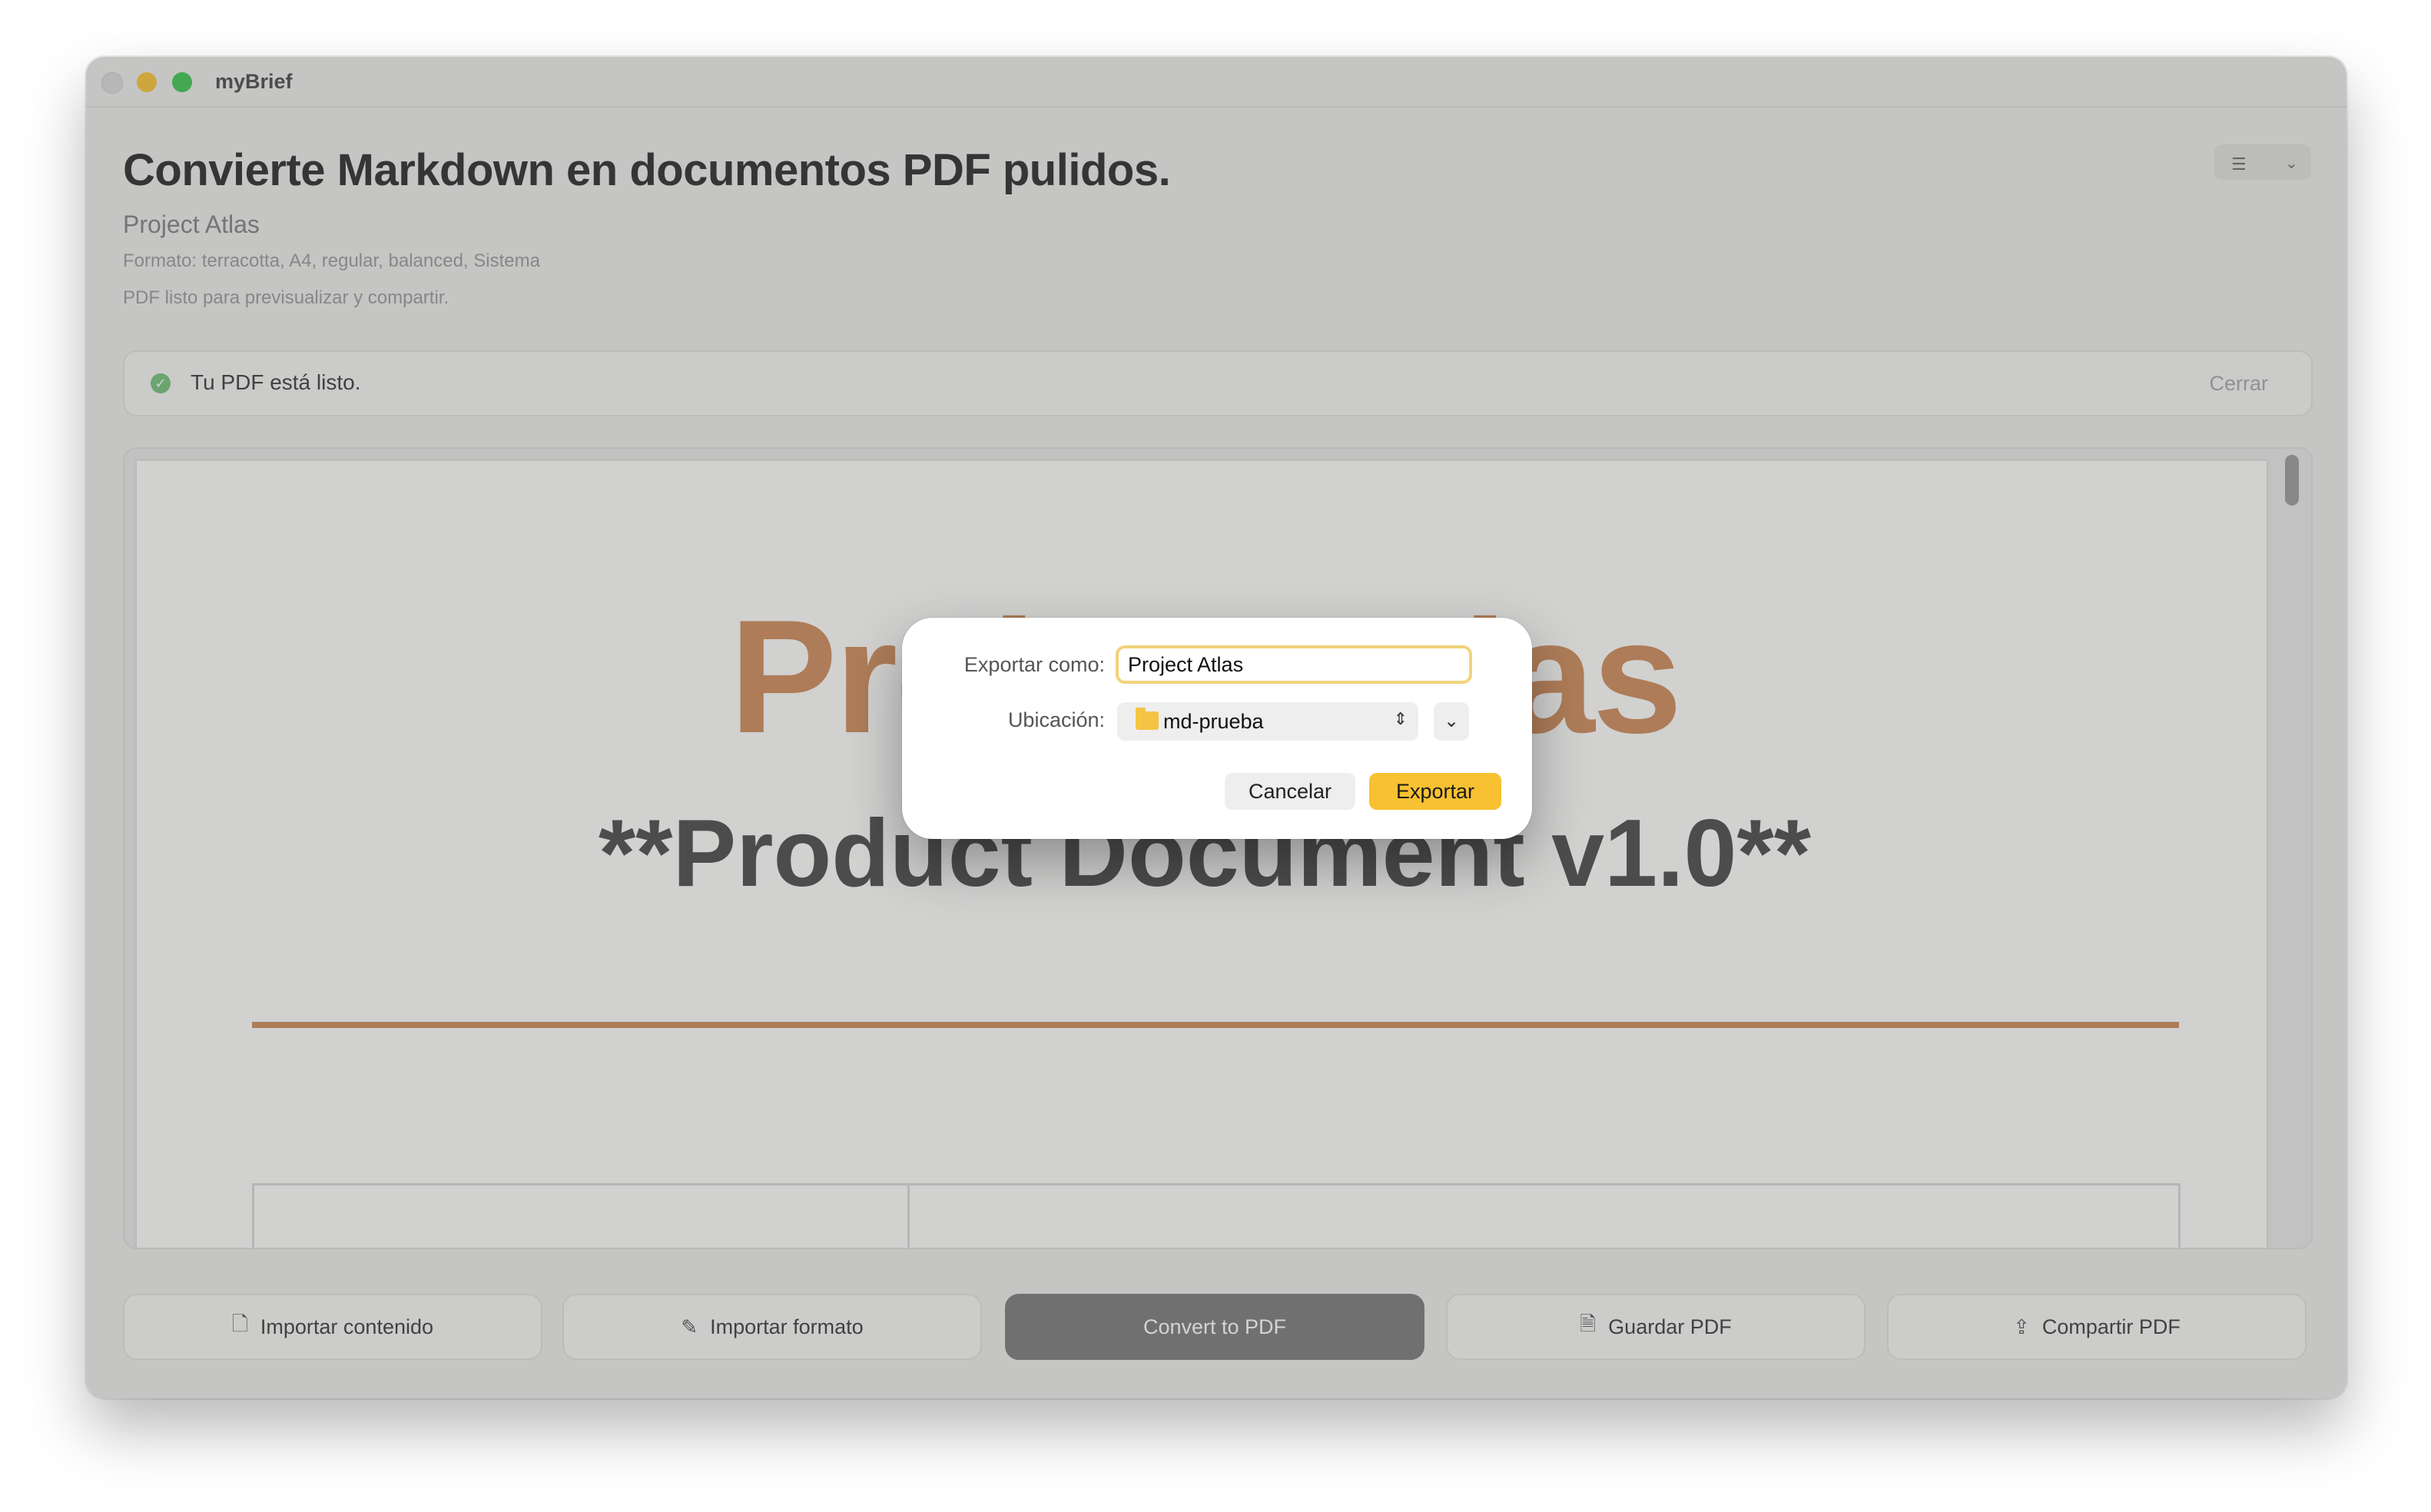 The image size is (2431, 1512). I want to click on export-as-label: Exportar como:, so click(1034, 664).